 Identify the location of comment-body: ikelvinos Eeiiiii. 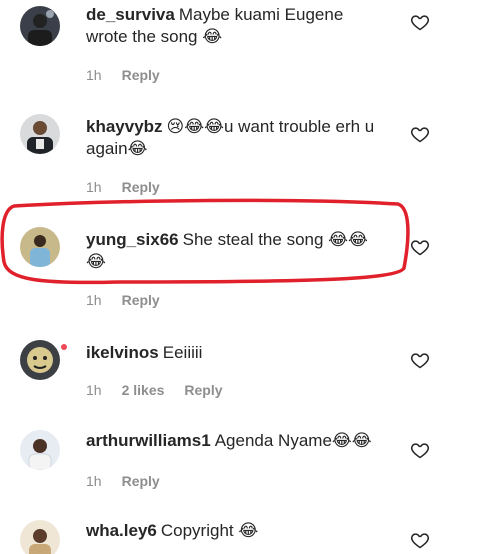
(236, 353).